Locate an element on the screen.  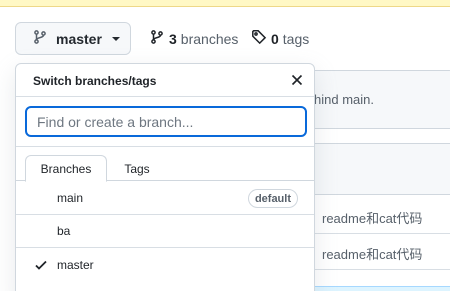
branch-select-label: master is located at coordinates (79, 38).